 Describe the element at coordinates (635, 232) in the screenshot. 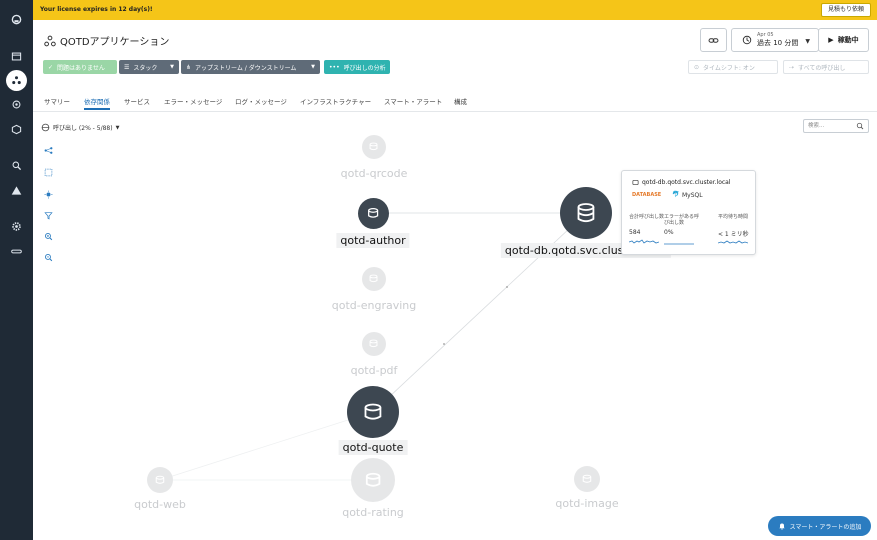

I see `metric-value: 584` at that location.